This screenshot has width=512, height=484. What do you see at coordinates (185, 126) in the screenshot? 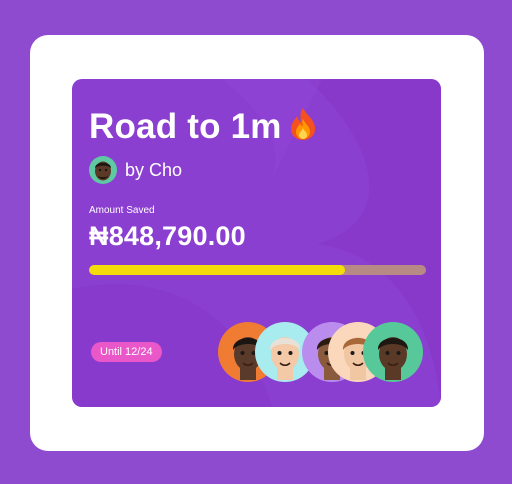
I see `title-text: Road to 1m` at bounding box center [185, 126].